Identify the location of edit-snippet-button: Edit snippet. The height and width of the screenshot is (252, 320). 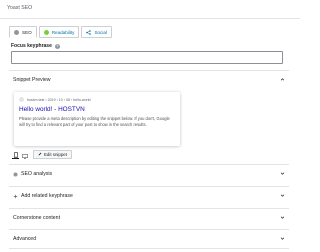
(52, 154).